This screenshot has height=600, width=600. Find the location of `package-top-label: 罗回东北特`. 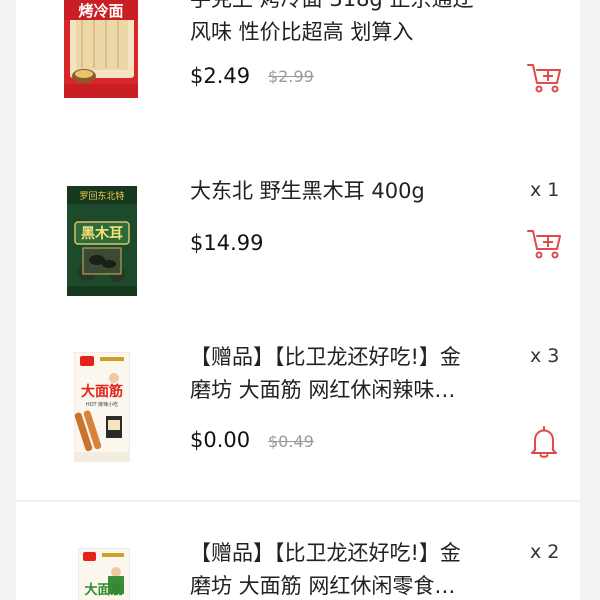

package-top-label: 罗回东北特 is located at coordinates (101, 196).